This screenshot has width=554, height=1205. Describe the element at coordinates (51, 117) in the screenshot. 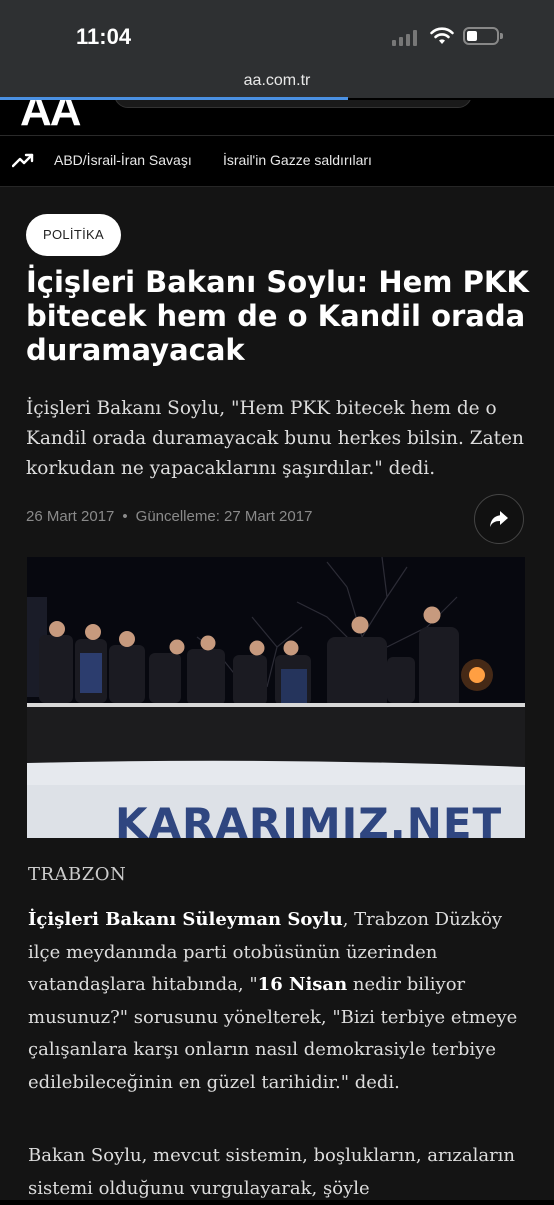

I see `site-logo: AA` at that location.